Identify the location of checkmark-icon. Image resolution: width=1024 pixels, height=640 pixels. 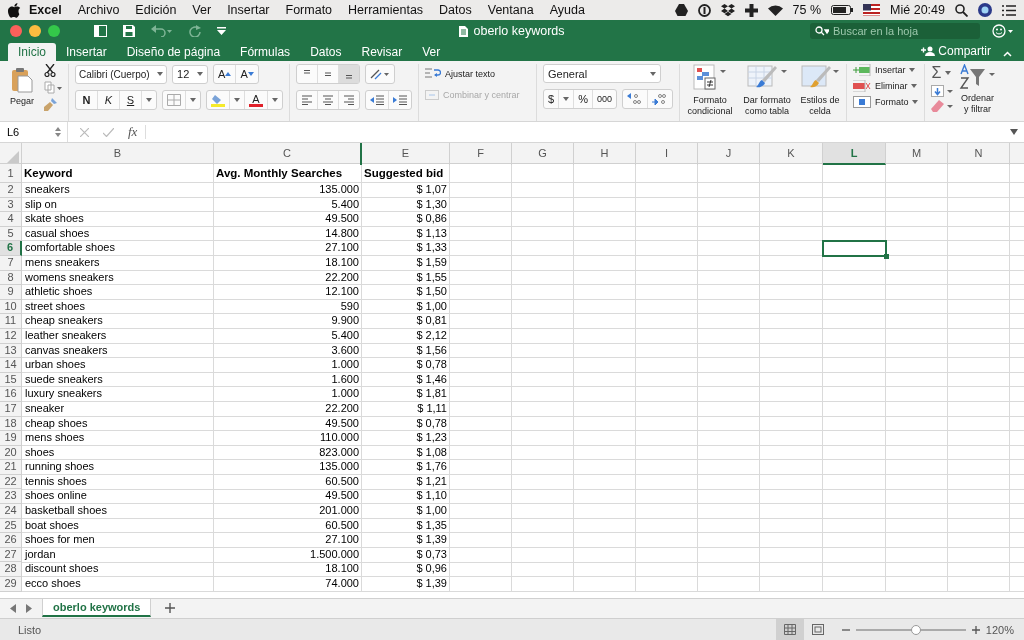
(108, 132).